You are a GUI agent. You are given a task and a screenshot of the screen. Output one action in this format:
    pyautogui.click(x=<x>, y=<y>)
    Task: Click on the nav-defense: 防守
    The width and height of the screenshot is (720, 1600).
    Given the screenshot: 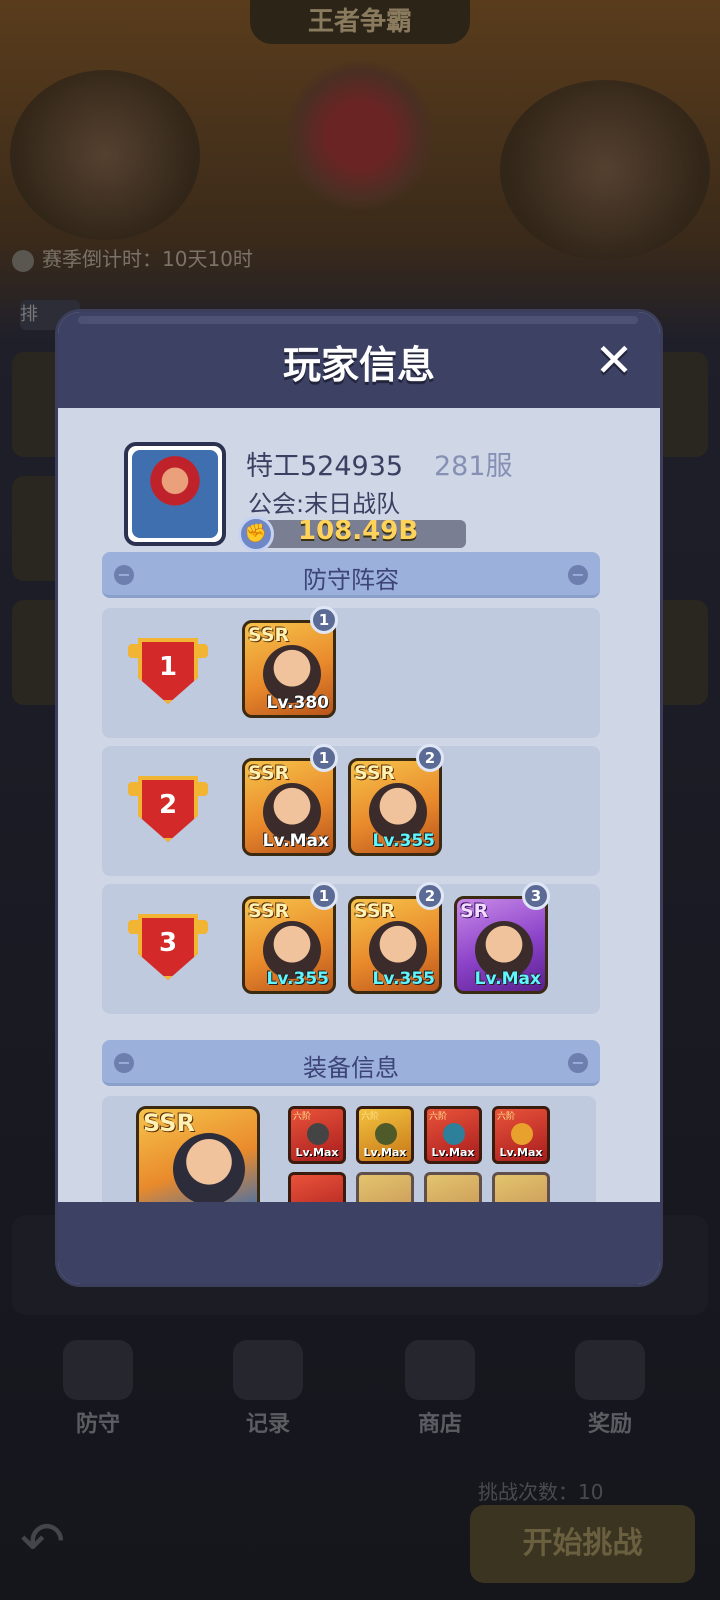 What is the action you would take?
    pyautogui.click(x=98, y=1389)
    